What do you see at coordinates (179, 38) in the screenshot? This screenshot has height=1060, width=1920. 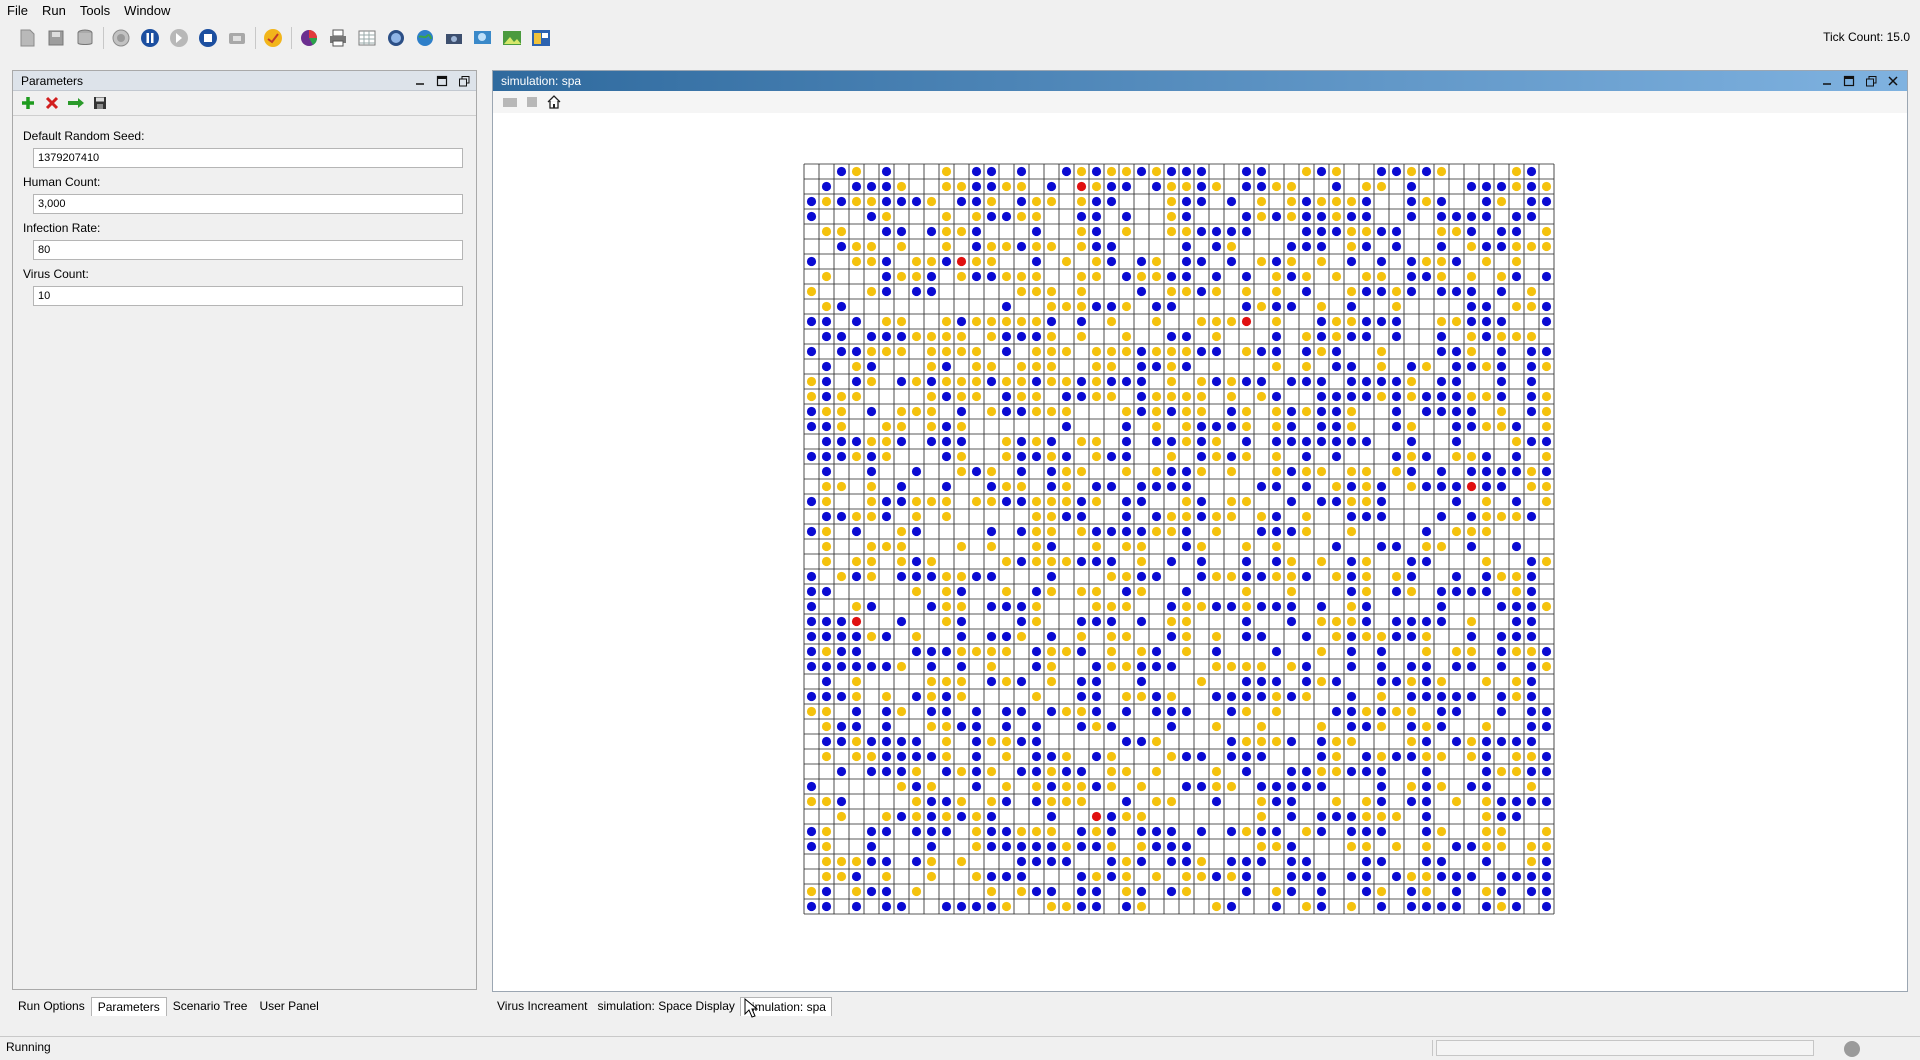 I see `step-icon` at bounding box center [179, 38].